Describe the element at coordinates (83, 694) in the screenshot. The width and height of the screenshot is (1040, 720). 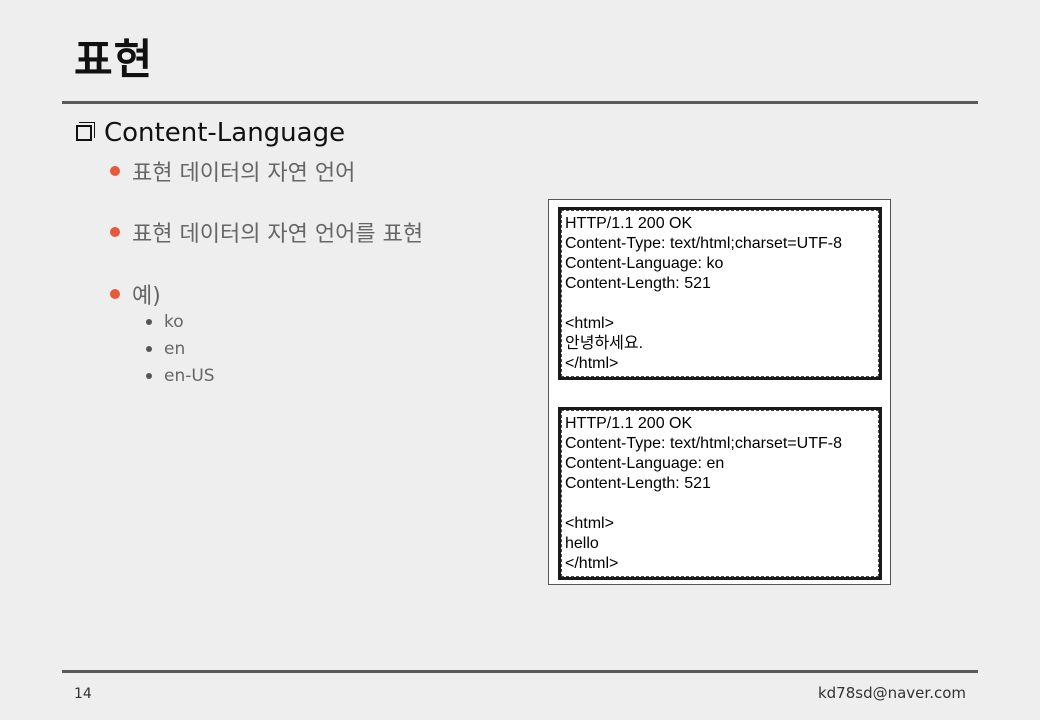
I see `page-number: 14` at that location.